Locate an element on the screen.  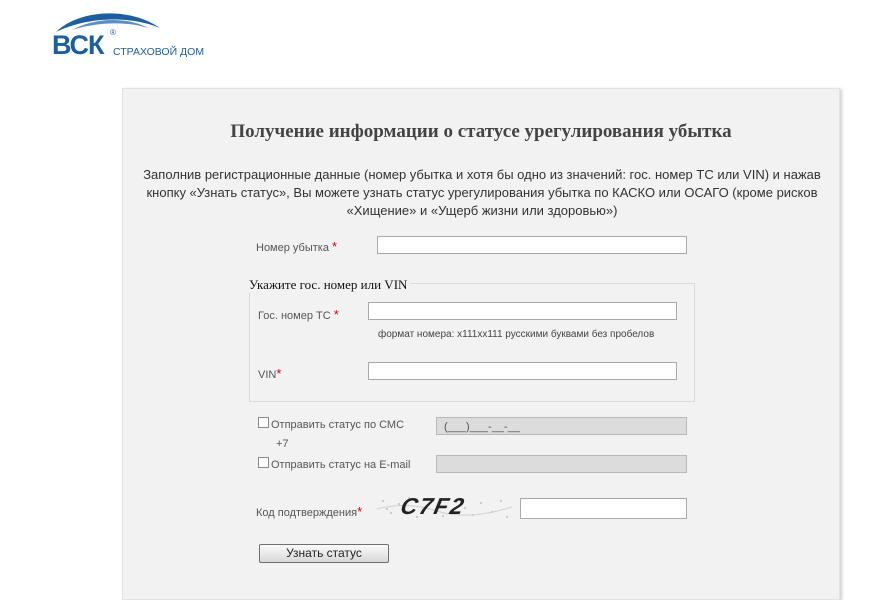
email-label: Отправить статус на E-mail is located at coordinates (341, 465).